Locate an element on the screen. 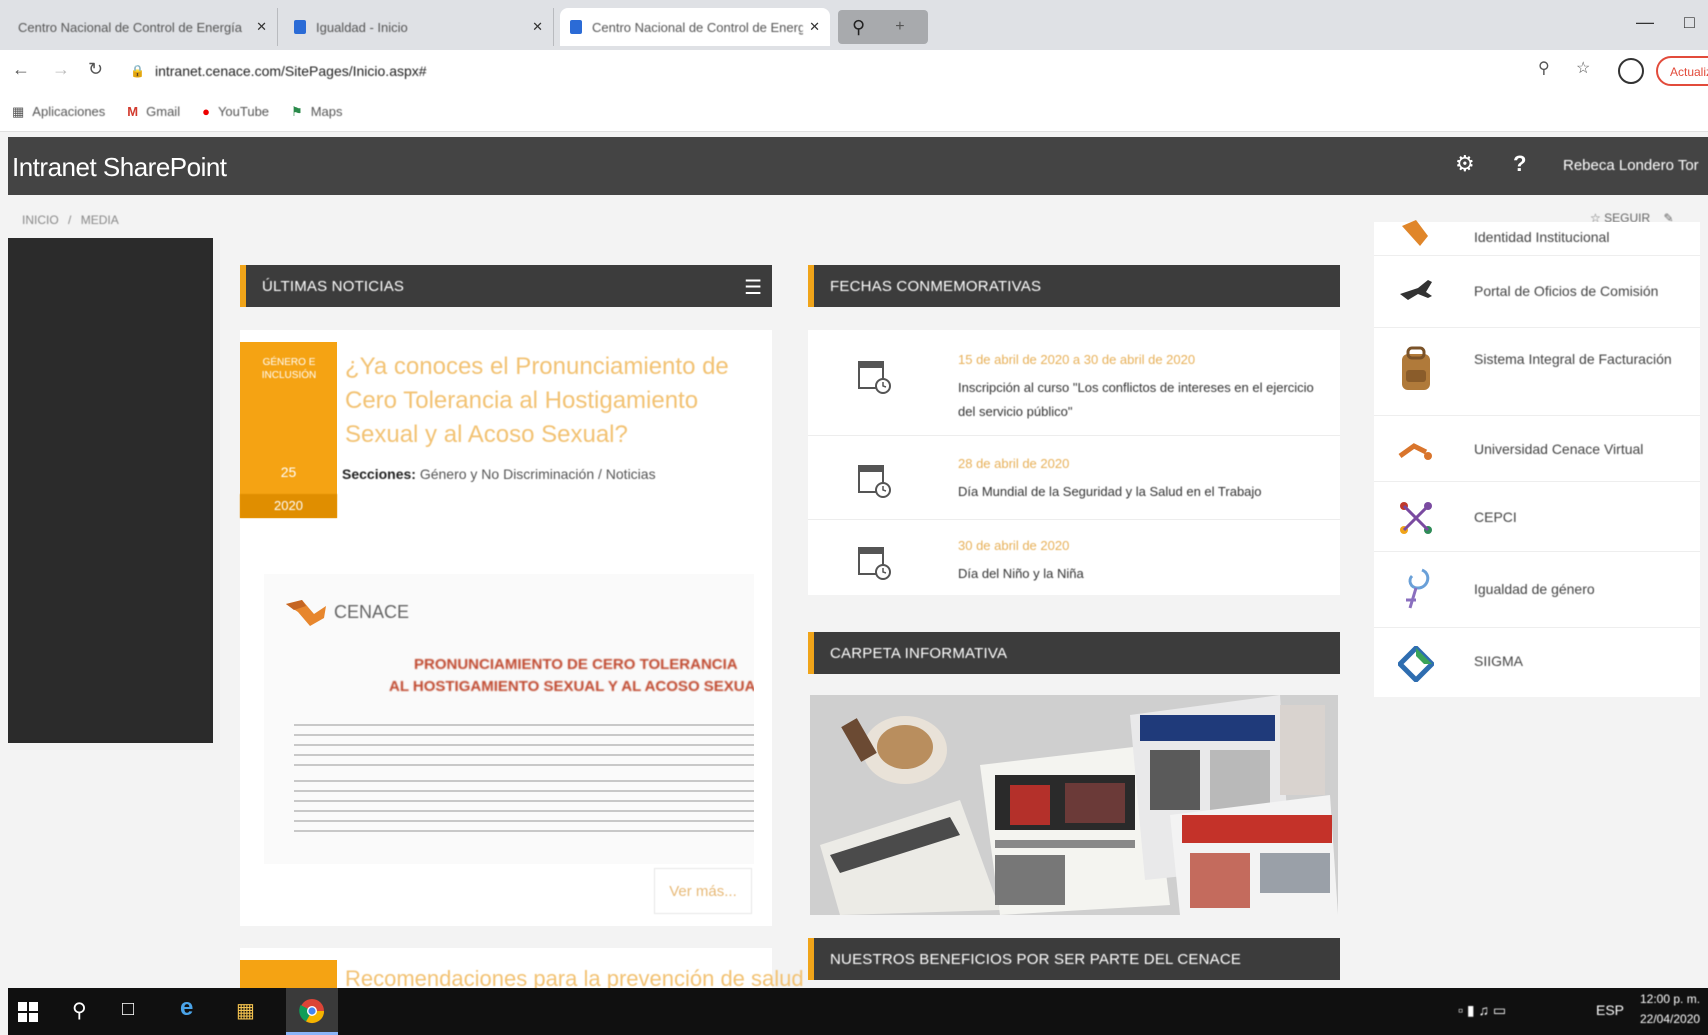 The width and height of the screenshot is (1708, 1035). browser-tab-3-active: Centro Nacional de Control de Energía ✕ is located at coordinates (695, 27).